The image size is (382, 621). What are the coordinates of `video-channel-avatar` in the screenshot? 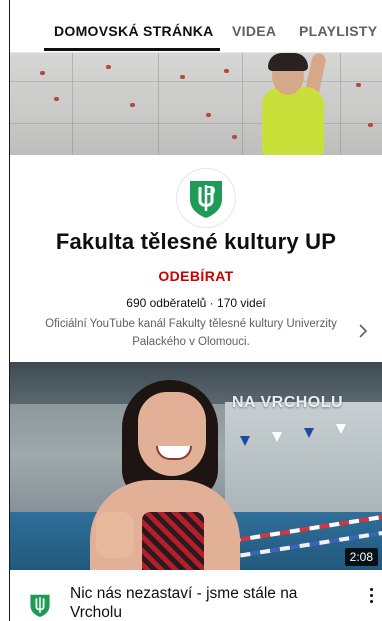 It's located at (40, 605).